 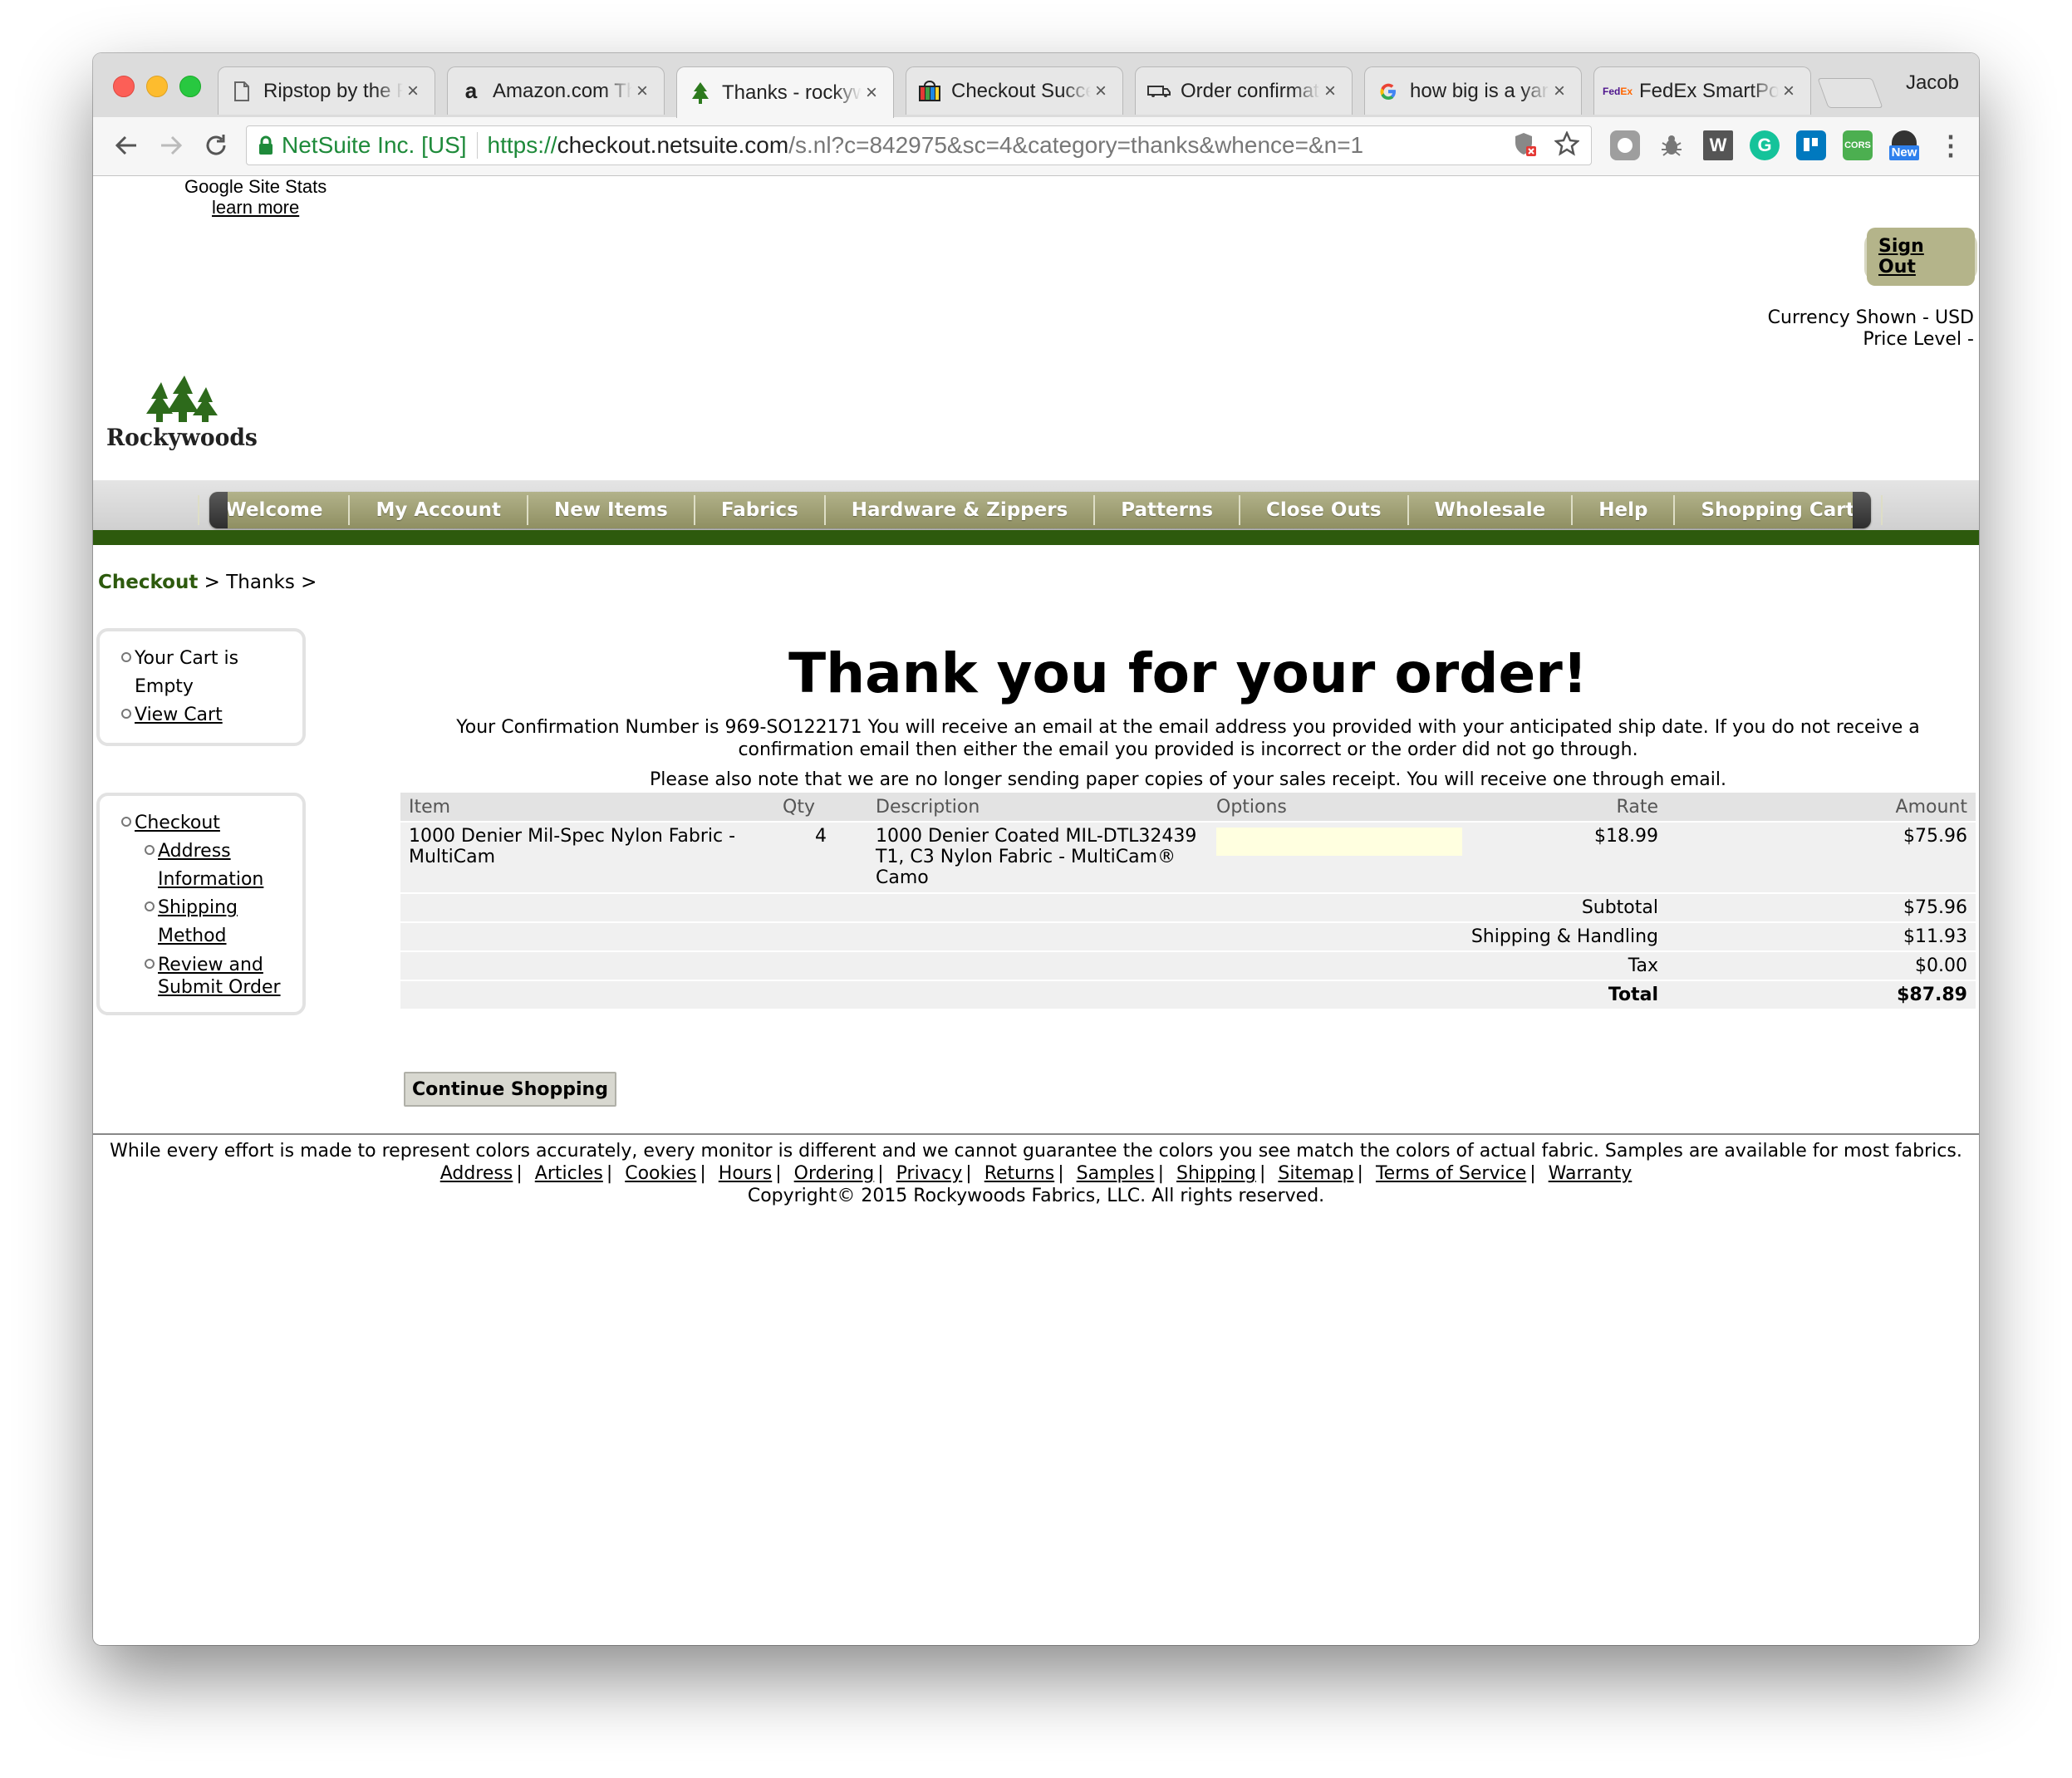 What do you see at coordinates (1325, 510) in the screenshot?
I see `nav-close-outs: Close Outs` at bounding box center [1325, 510].